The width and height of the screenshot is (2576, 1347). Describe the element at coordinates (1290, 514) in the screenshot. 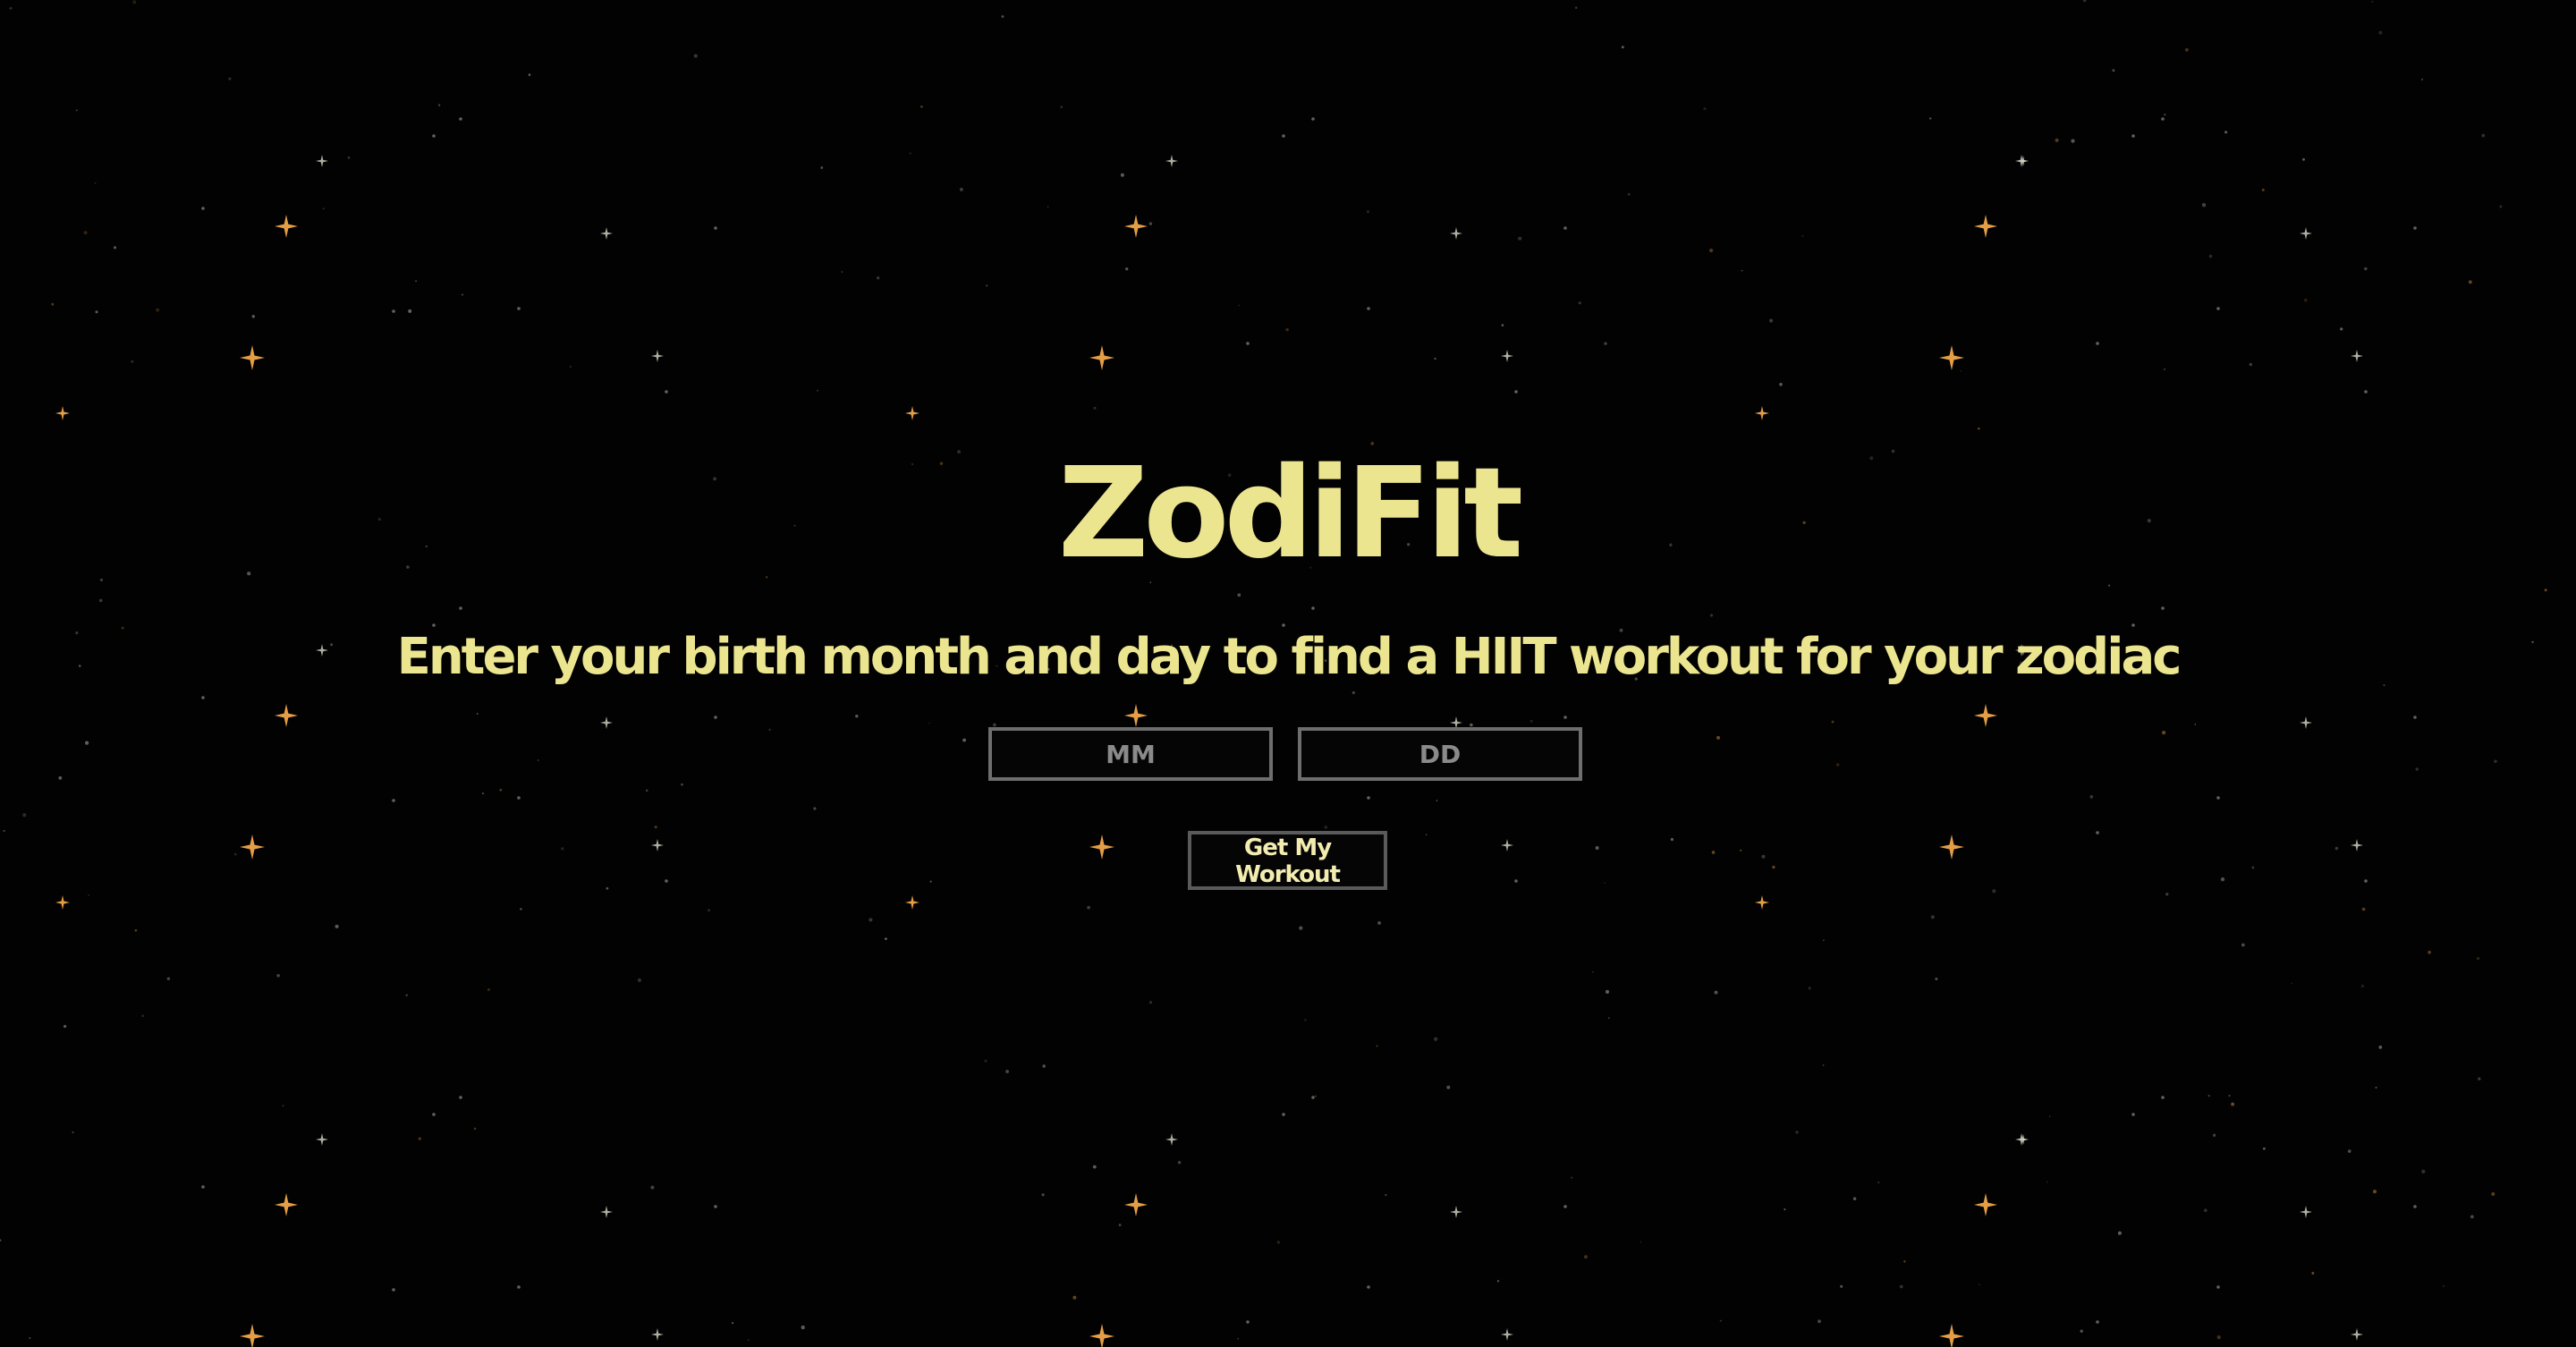

I see `app-title: ZodiFit` at that location.